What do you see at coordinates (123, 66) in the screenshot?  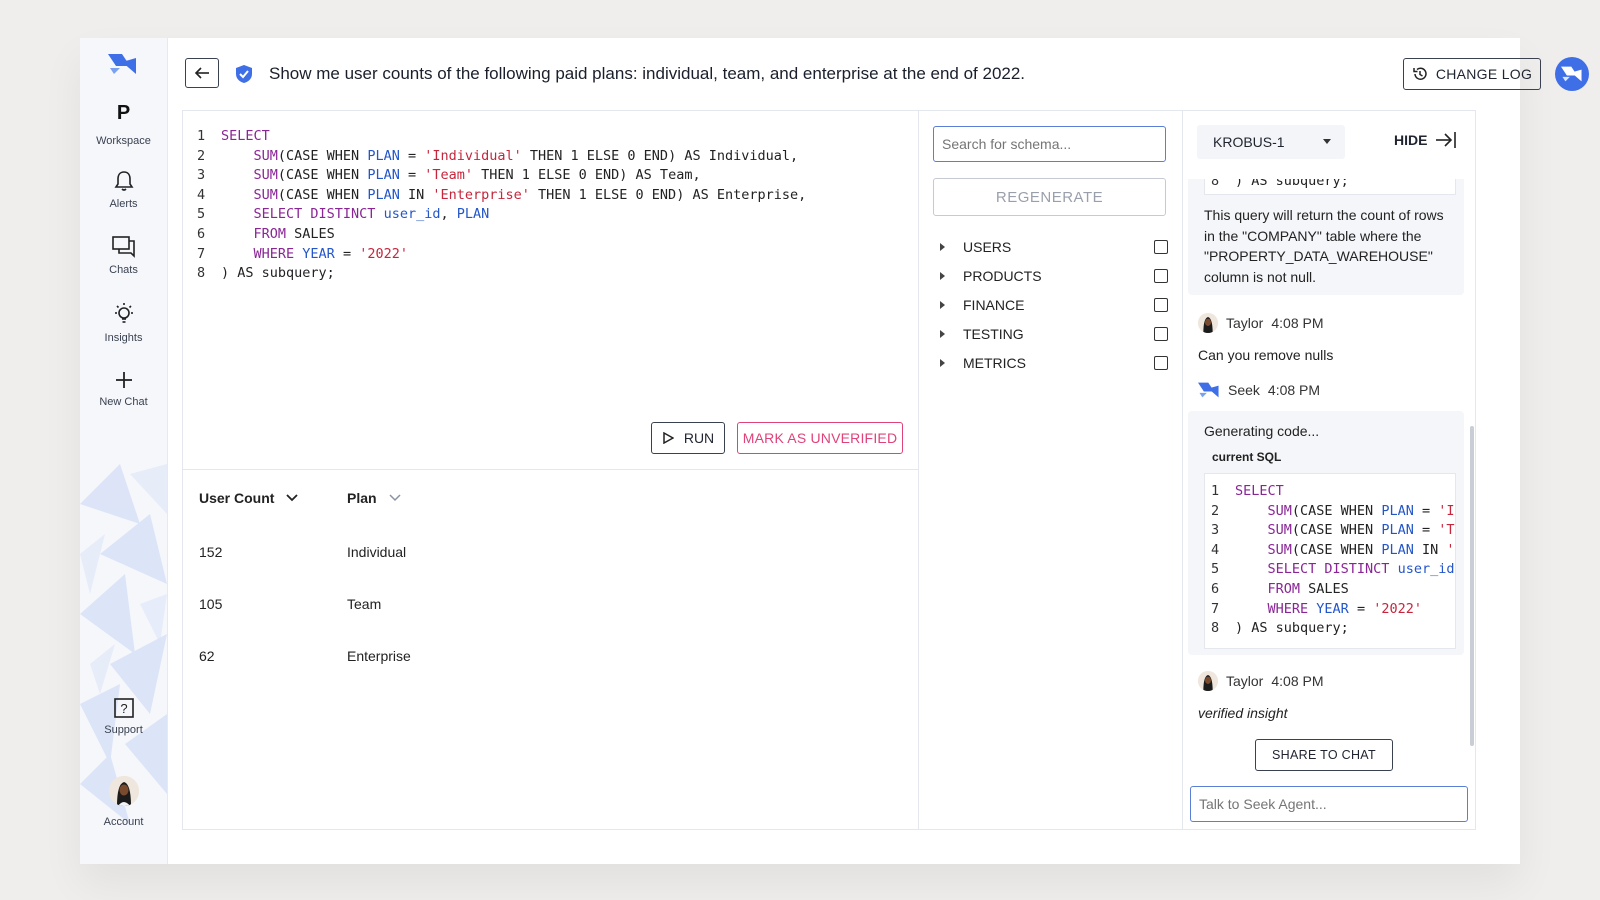 I see `seek-logo` at bounding box center [123, 66].